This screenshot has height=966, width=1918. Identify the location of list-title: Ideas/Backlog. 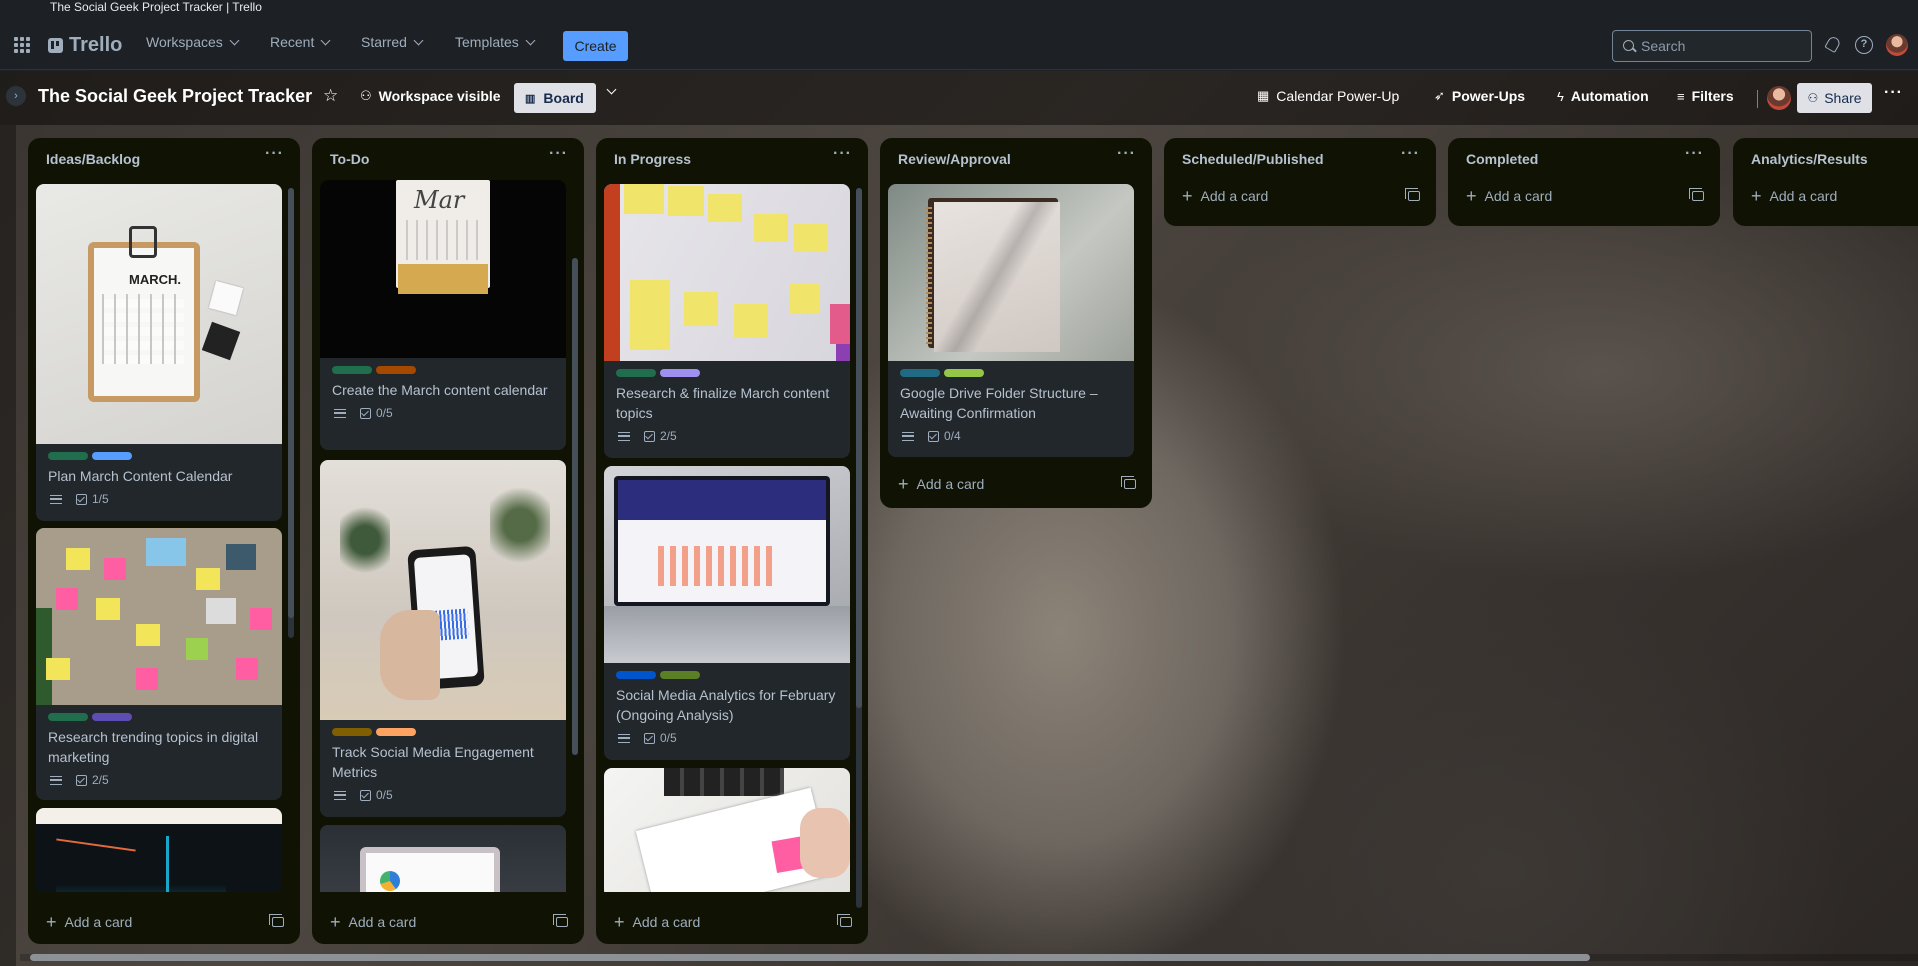
(93, 159).